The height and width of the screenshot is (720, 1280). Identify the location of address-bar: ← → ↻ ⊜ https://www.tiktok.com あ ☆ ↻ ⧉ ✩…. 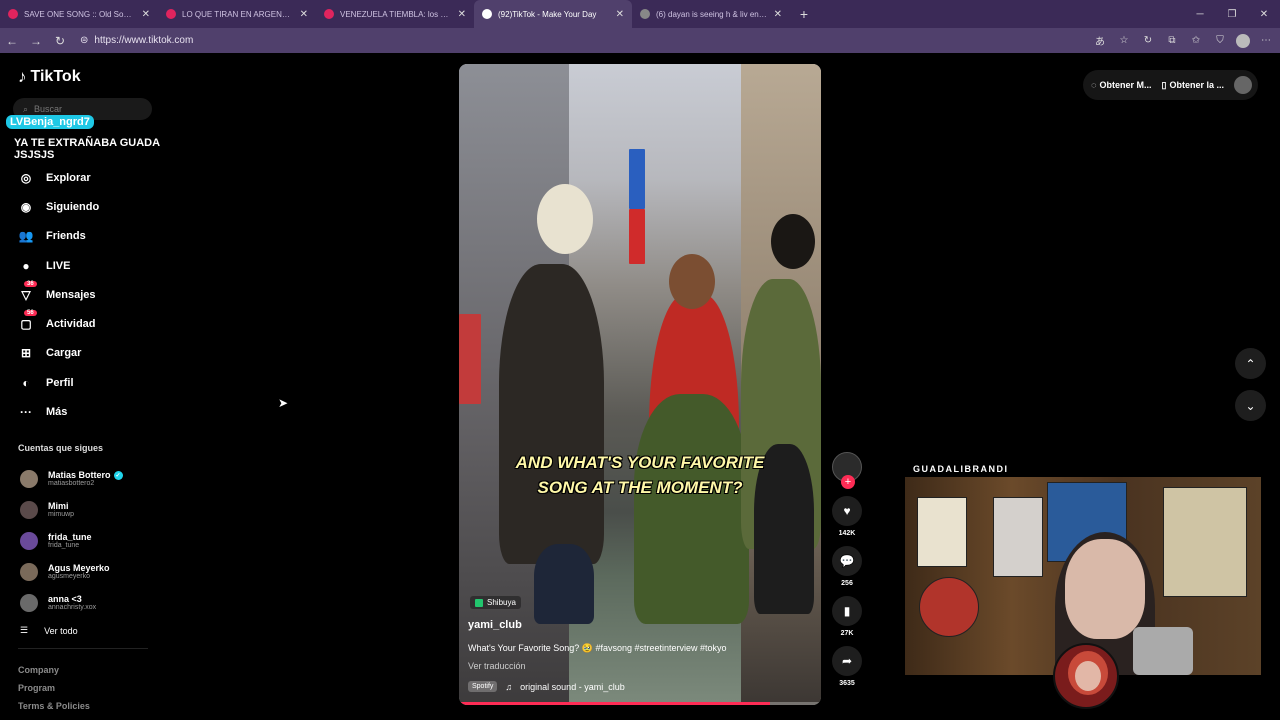
(640, 40).